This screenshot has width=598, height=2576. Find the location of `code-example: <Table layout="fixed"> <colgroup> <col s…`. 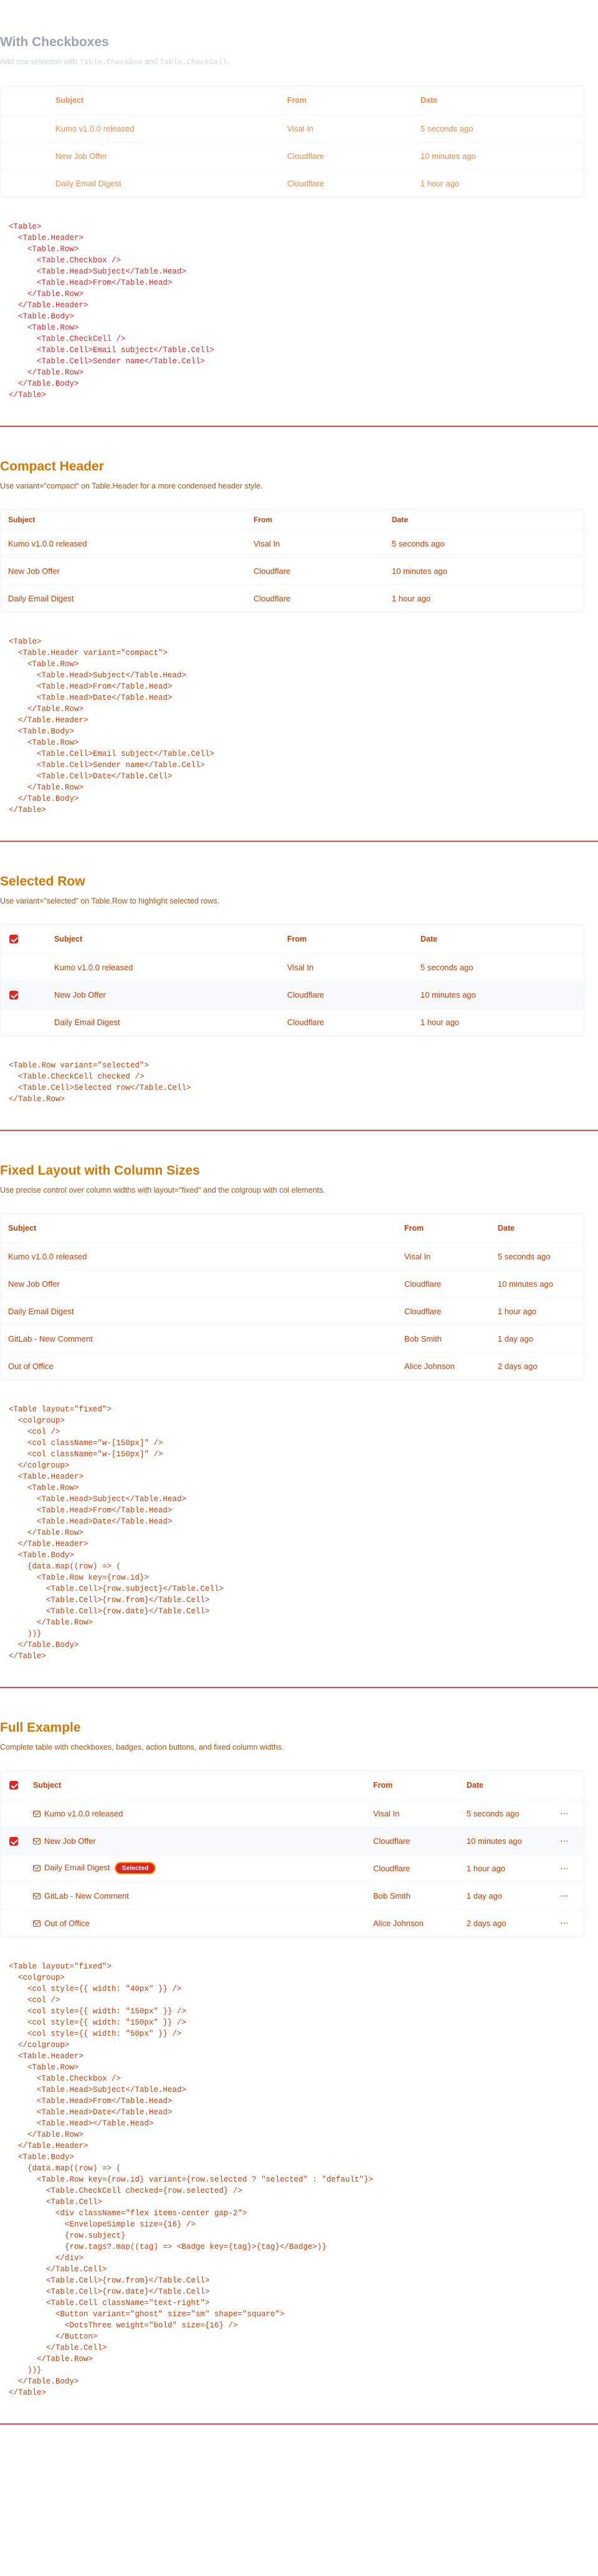

code-example: <Table layout="fixed"> <colgroup> <col s… is located at coordinates (191, 2179).